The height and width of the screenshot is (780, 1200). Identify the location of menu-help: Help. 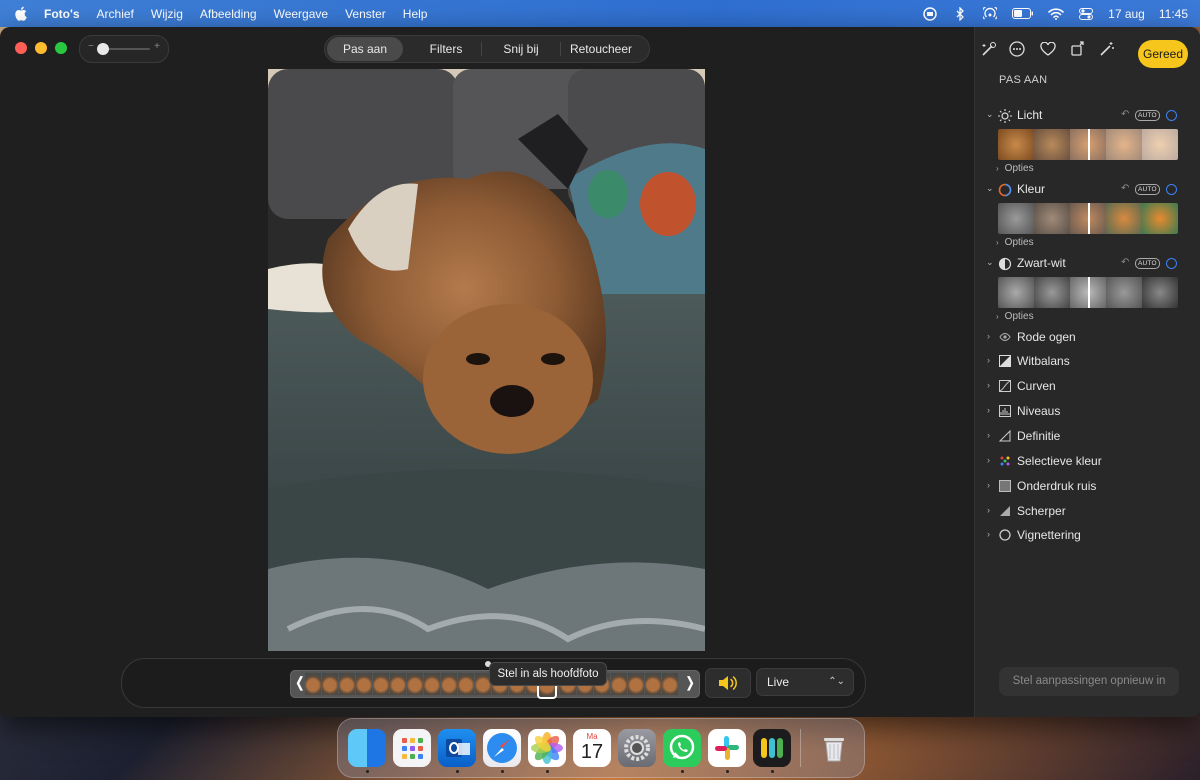
(415, 14).